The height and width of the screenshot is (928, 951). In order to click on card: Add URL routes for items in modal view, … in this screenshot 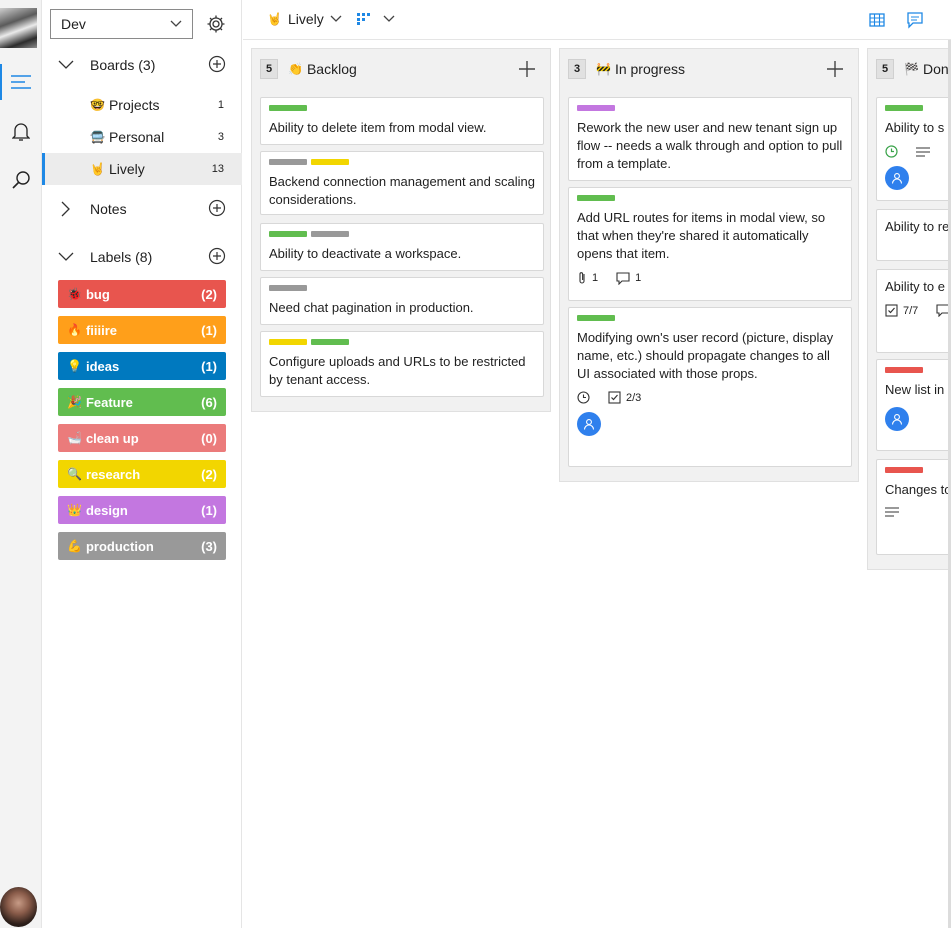, I will do `click(710, 244)`.